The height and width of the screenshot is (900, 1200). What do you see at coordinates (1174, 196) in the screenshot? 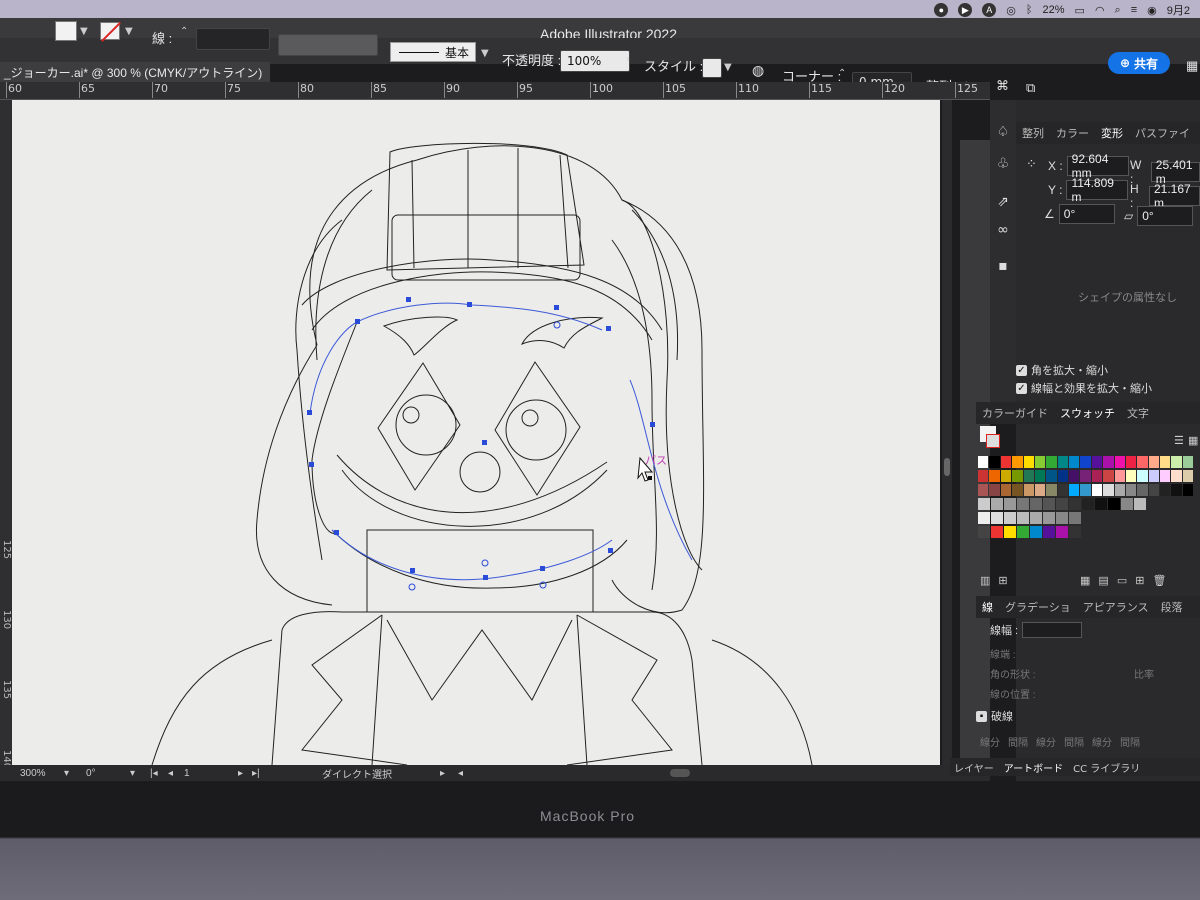
I see `h-input: 21.167 m` at bounding box center [1174, 196].